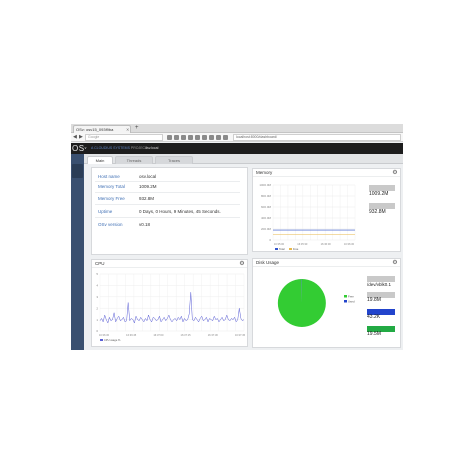  I want to click on info-key: Memory Free, so click(111, 198).